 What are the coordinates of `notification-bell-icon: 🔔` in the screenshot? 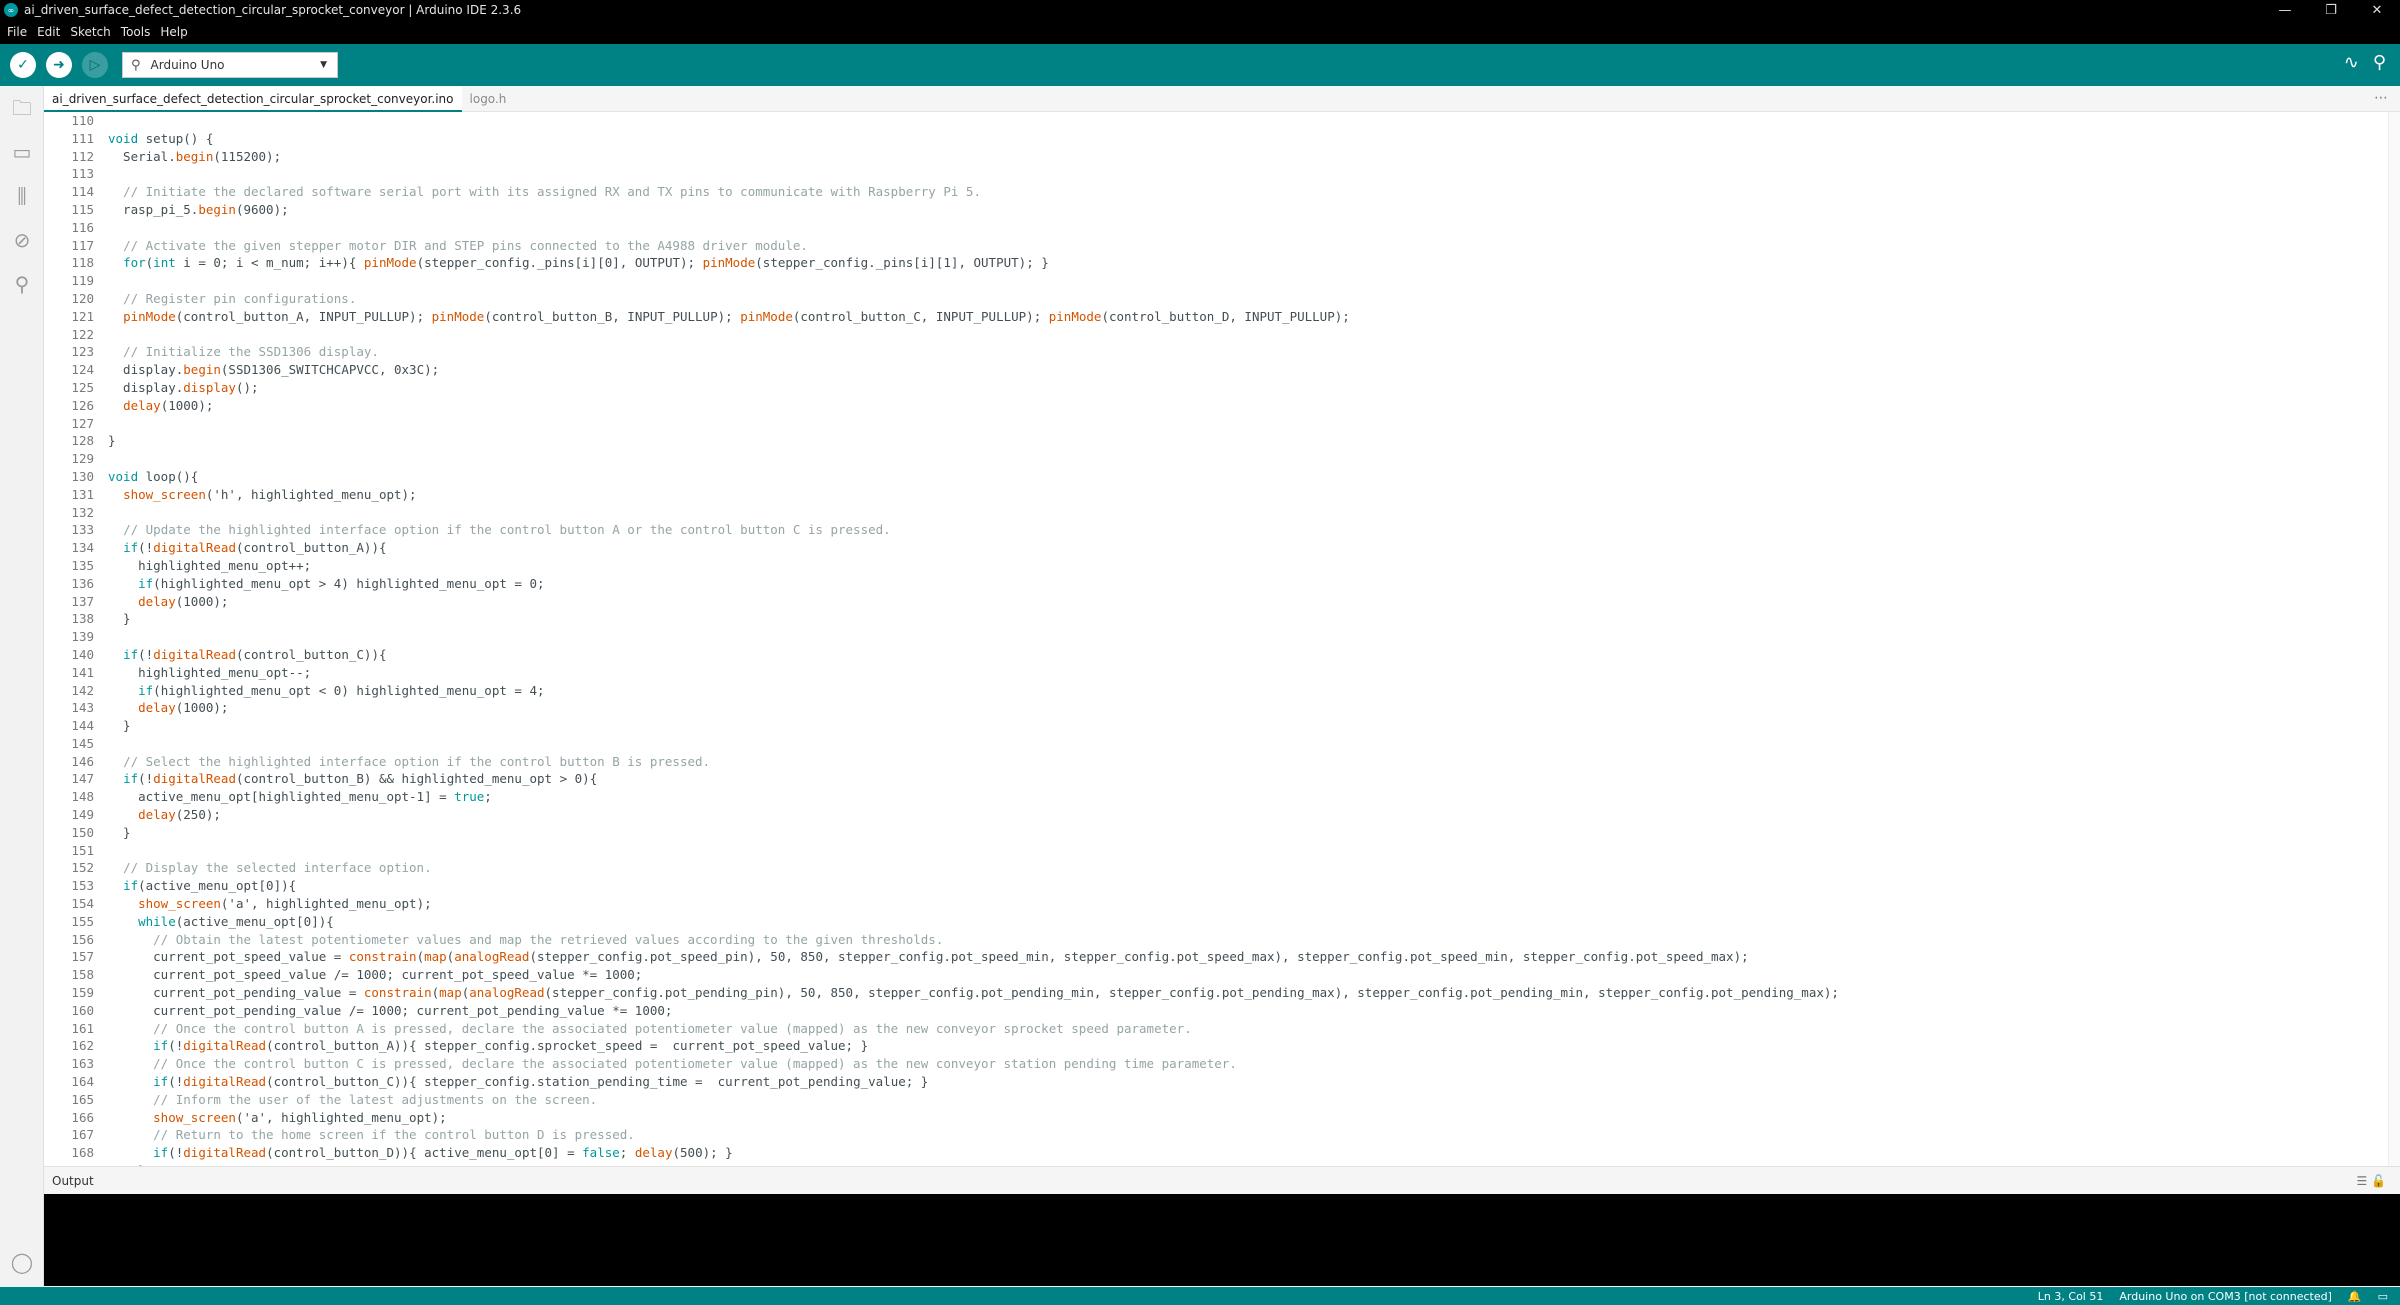 It's located at (2355, 1296).